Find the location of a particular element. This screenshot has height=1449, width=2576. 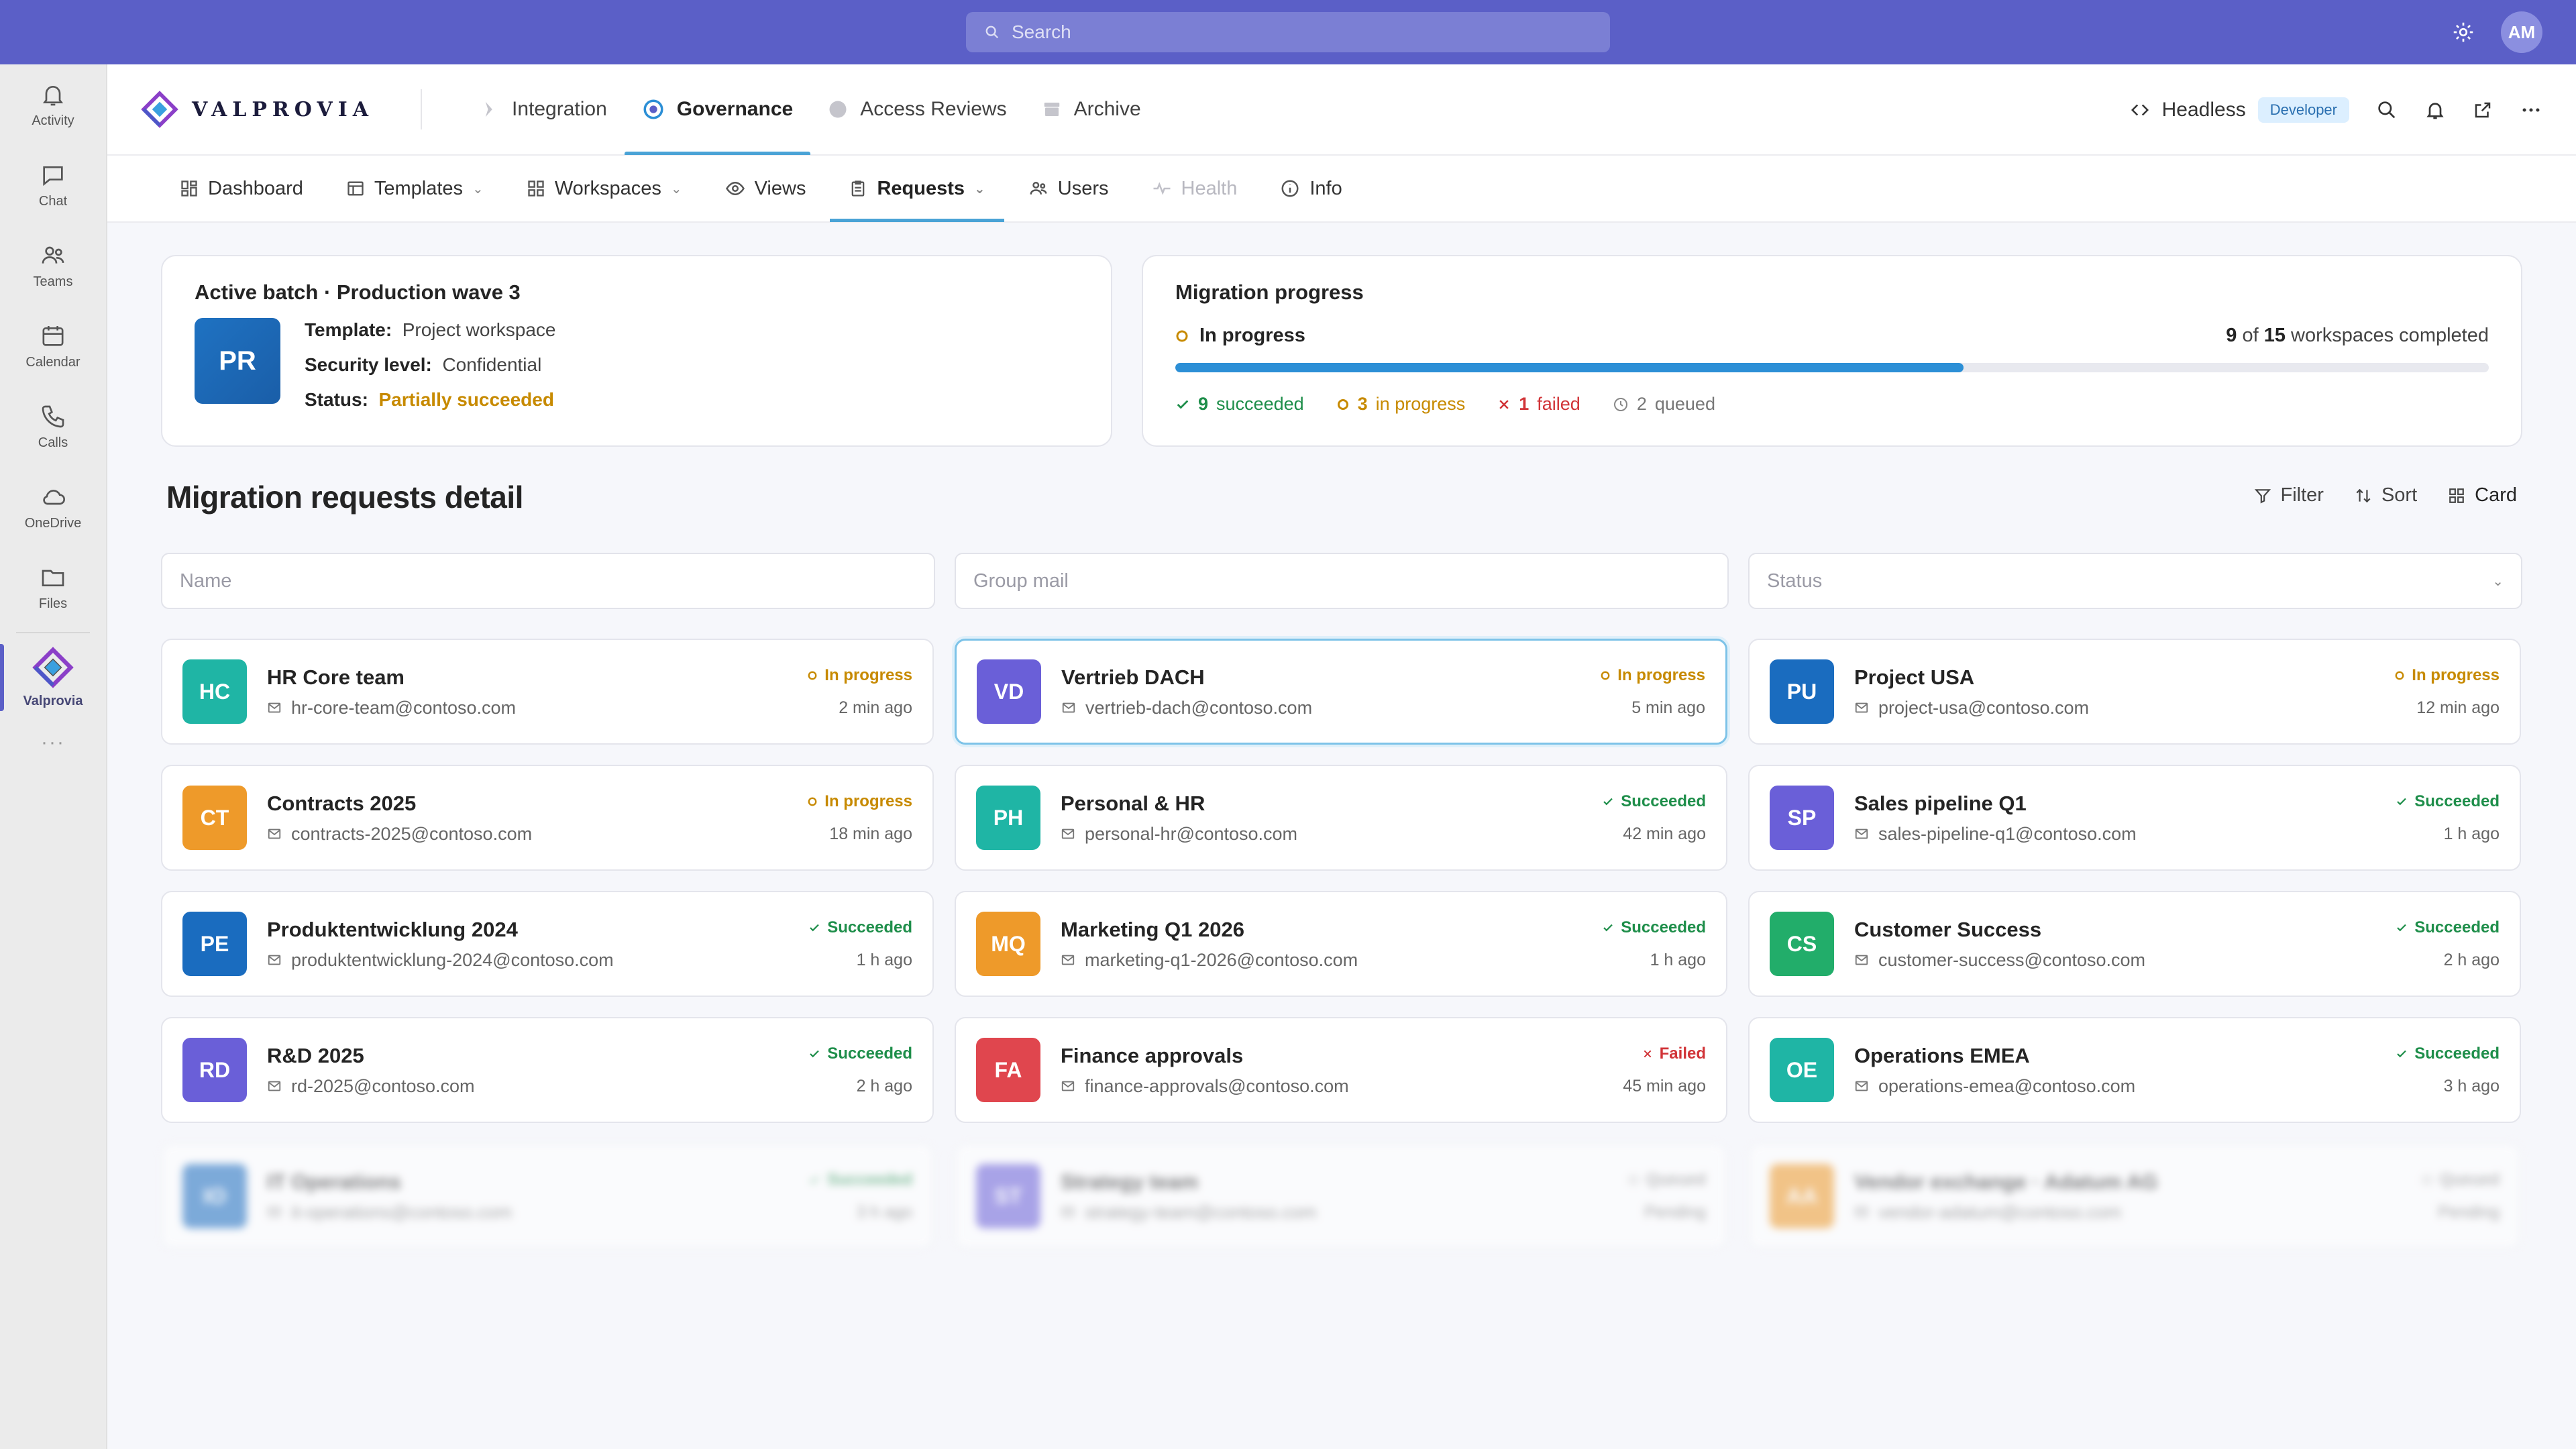

governance-icon is located at coordinates (653, 109).